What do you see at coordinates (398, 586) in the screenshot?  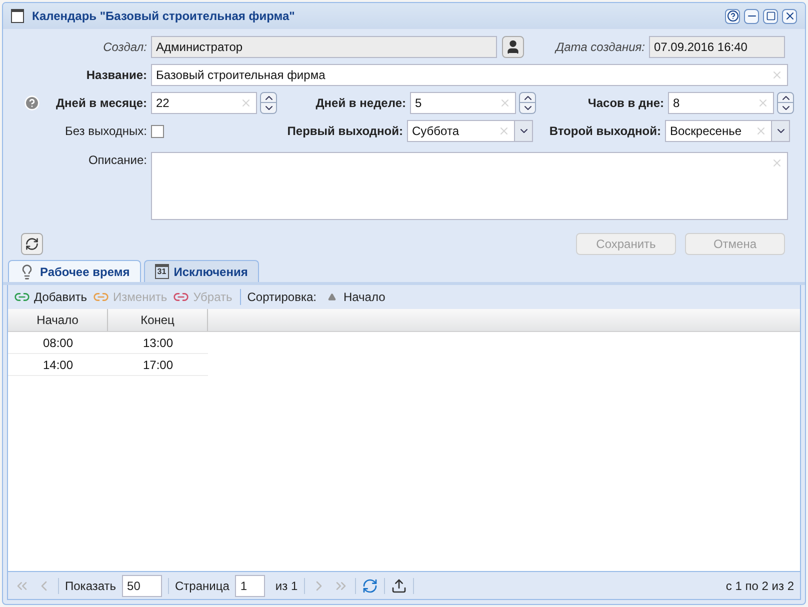 I see `export-icon` at bounding box center [398, 586].